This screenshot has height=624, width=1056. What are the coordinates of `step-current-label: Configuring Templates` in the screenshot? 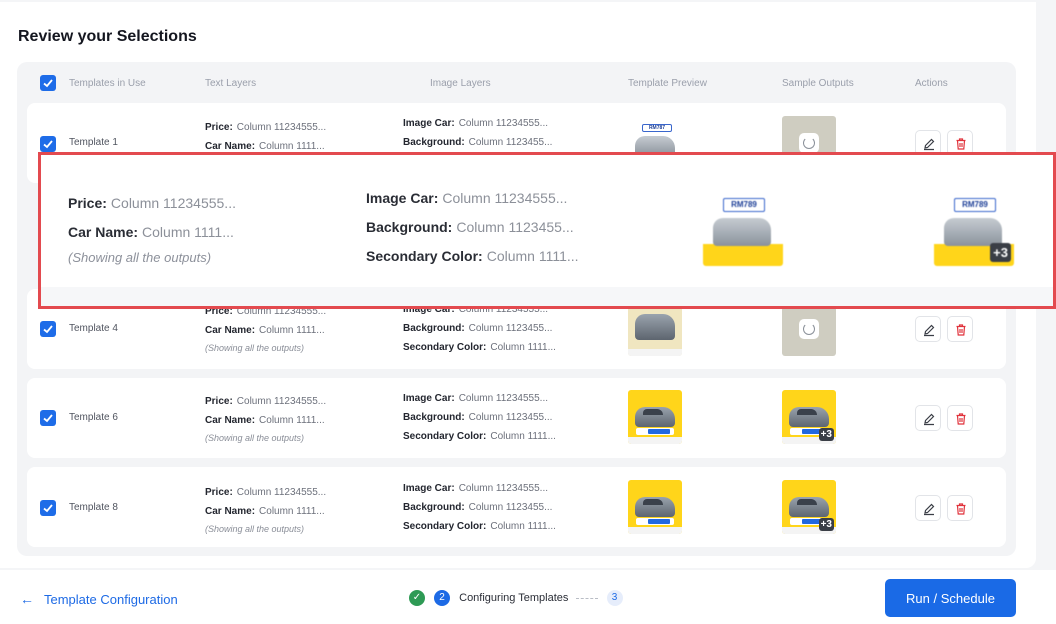 It's located at (514, 598).